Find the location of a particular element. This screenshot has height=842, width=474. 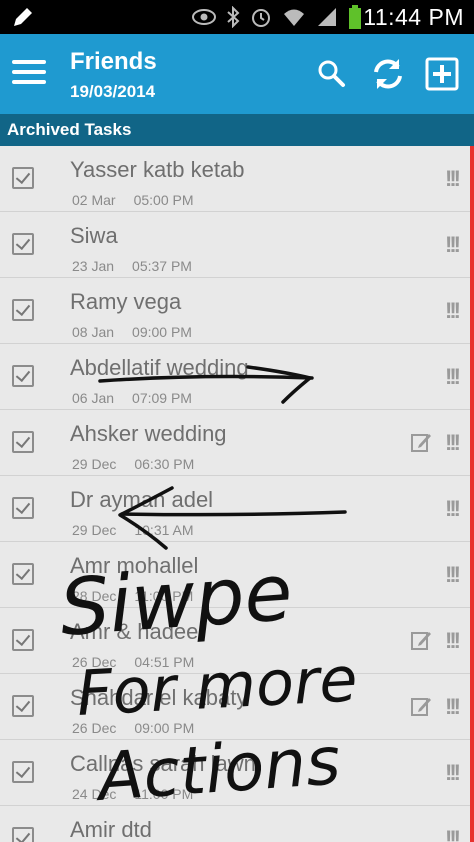

task-name: Amr mohallel is located at coordinates (134, 565).